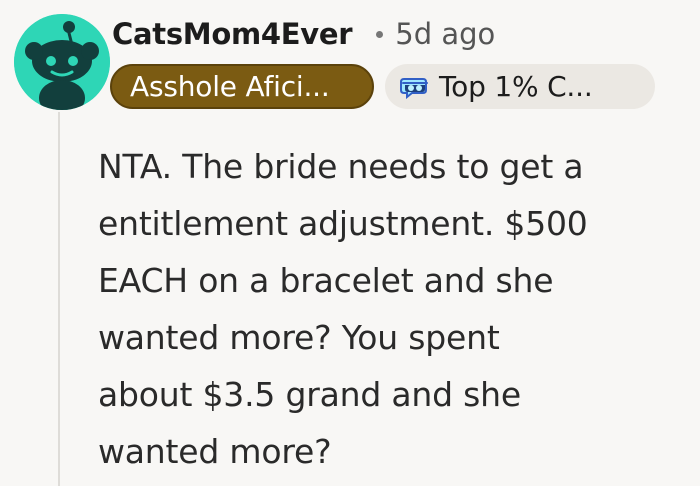 The image size is (700, 486). I want to click on comment-header: CatsMom4Ever 5d ago, so click(303, 34).